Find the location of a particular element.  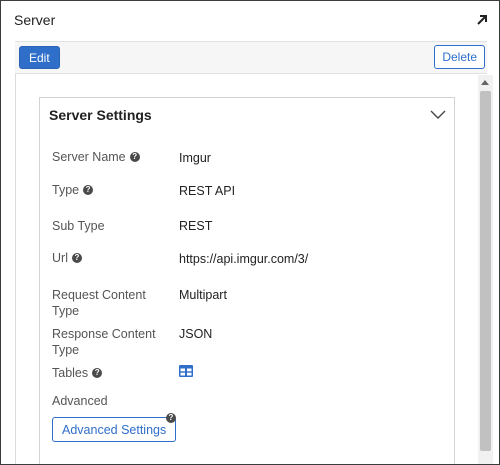

delete-button: Delete is located at coordinates (459, 57).